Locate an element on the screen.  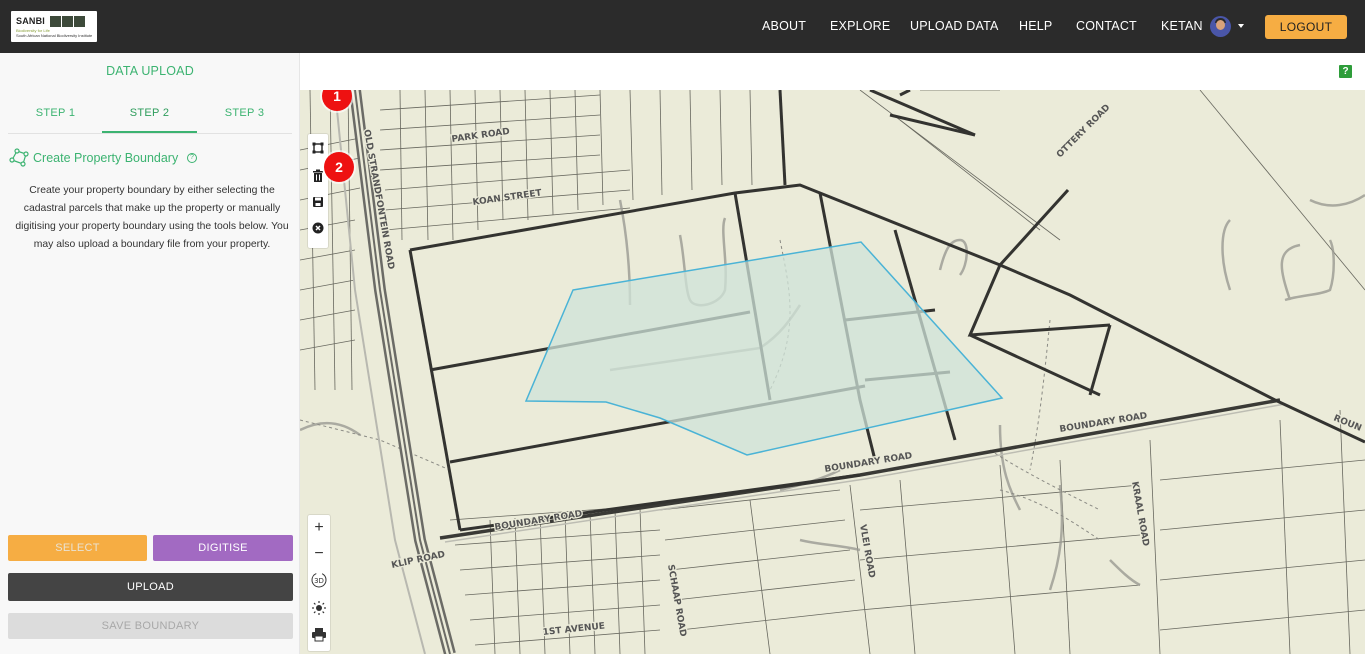
info-help-icon: ? is located at coordinates (192, 158).